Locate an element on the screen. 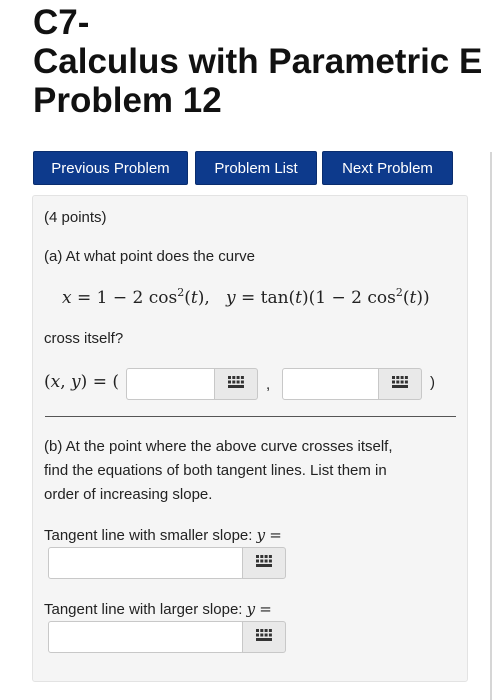 The height and width of the screenshot is (700, 500). x-coordinate-input is located at coordinates (172, 384).